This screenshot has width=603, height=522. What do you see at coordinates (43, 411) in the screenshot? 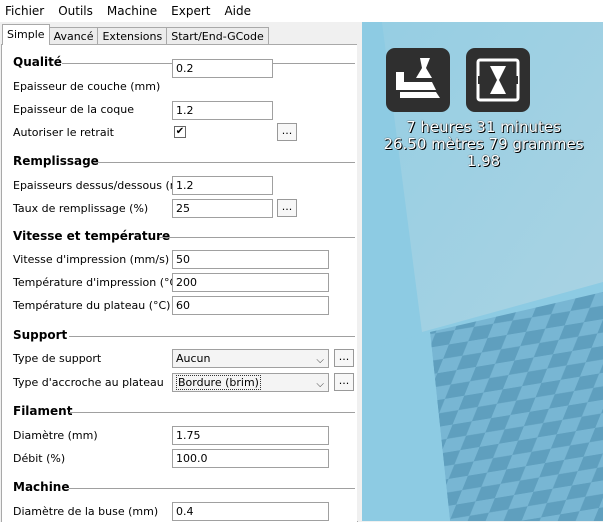
I see `section-title-filament: Filament` at bounding box center [43, 411].